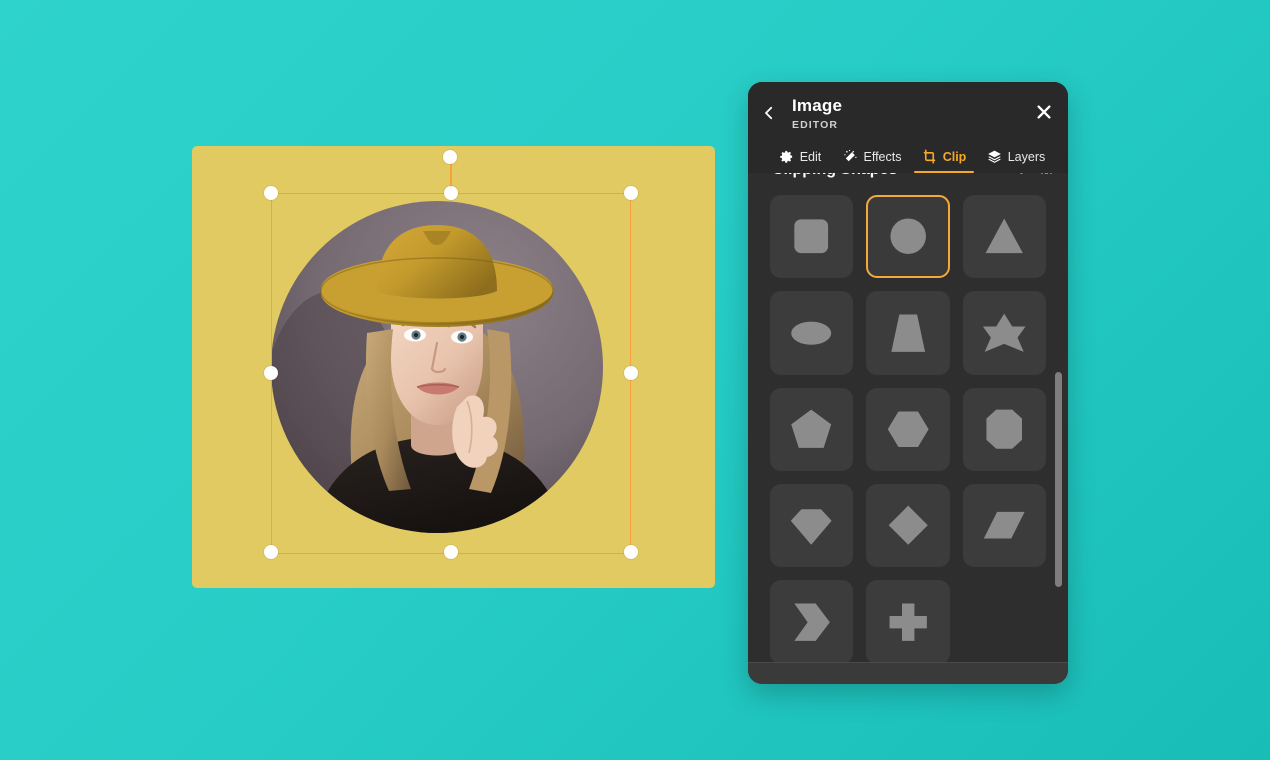 This screenshot has height=760, width=1270. I want to click on octagon-icon, so click(1004, 429).